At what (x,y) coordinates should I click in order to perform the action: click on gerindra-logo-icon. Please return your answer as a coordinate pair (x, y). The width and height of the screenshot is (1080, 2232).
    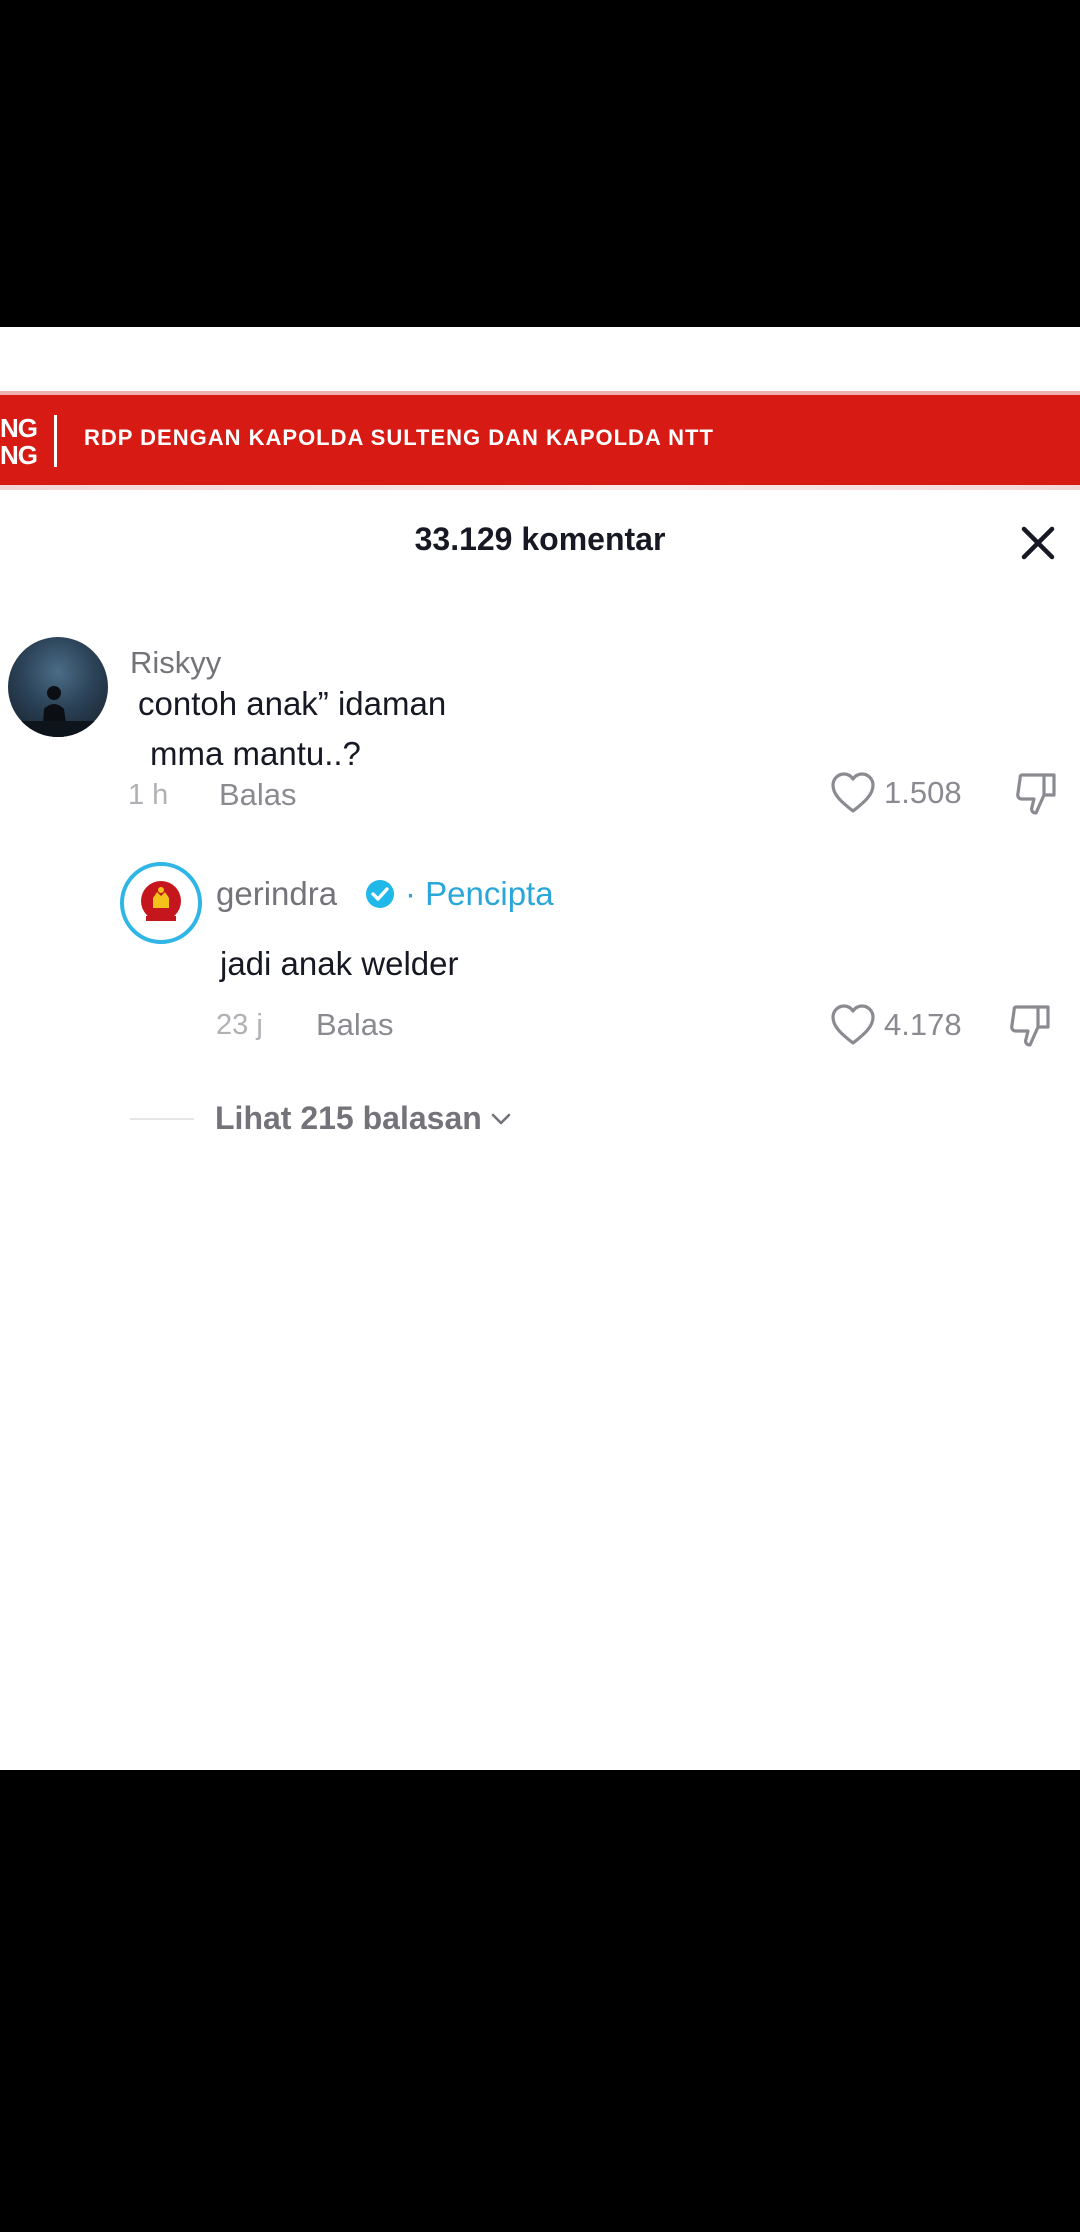
    Looking at the image, I should click on (161, 901).